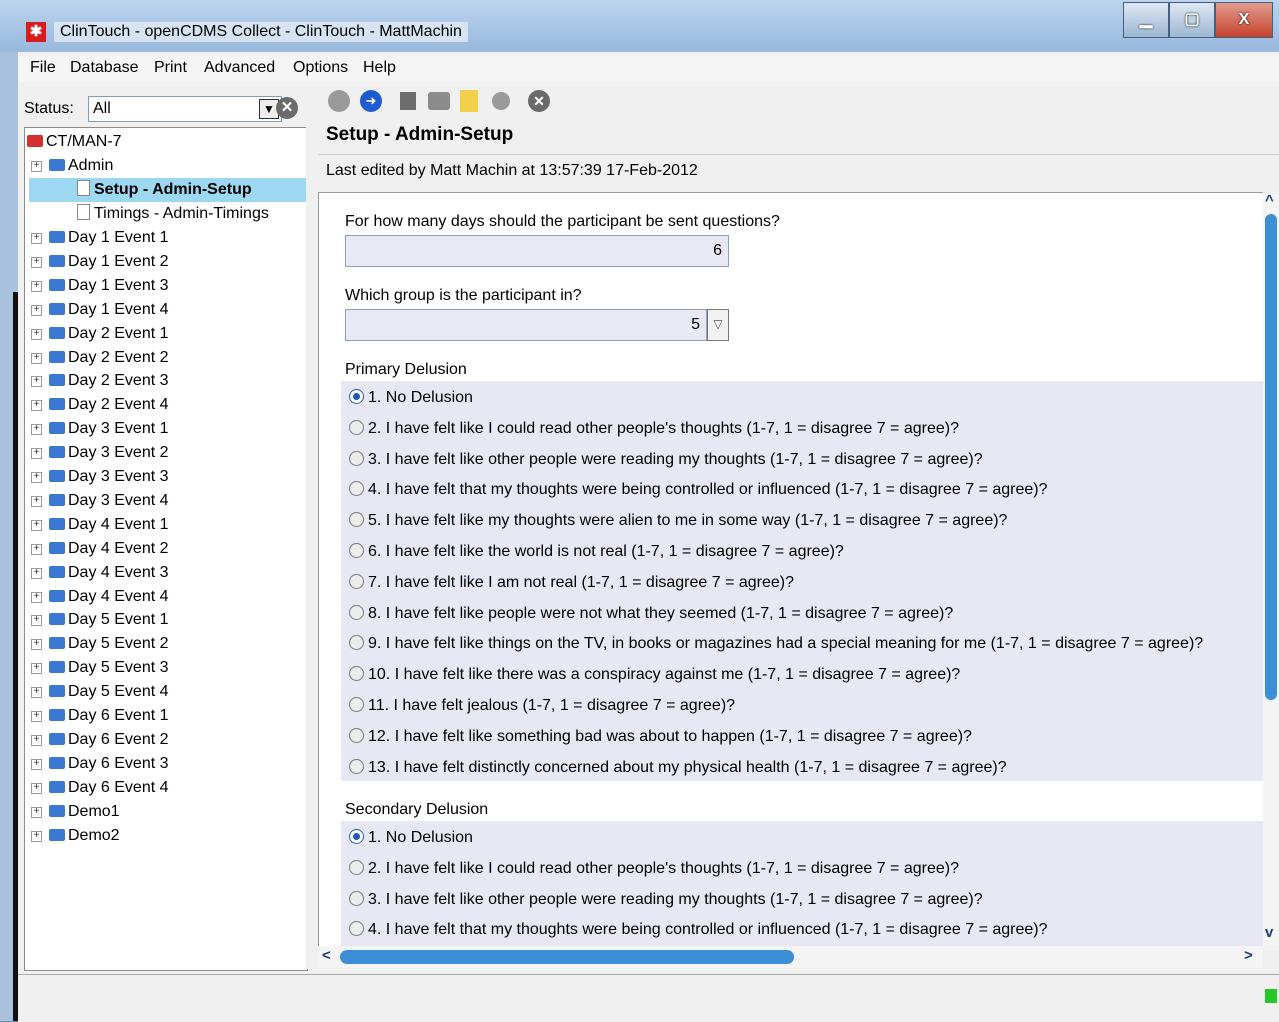 The image size is (1279, 1022). I want to click on tree-item-event: Day 4 Event 2, so click(109, 549).